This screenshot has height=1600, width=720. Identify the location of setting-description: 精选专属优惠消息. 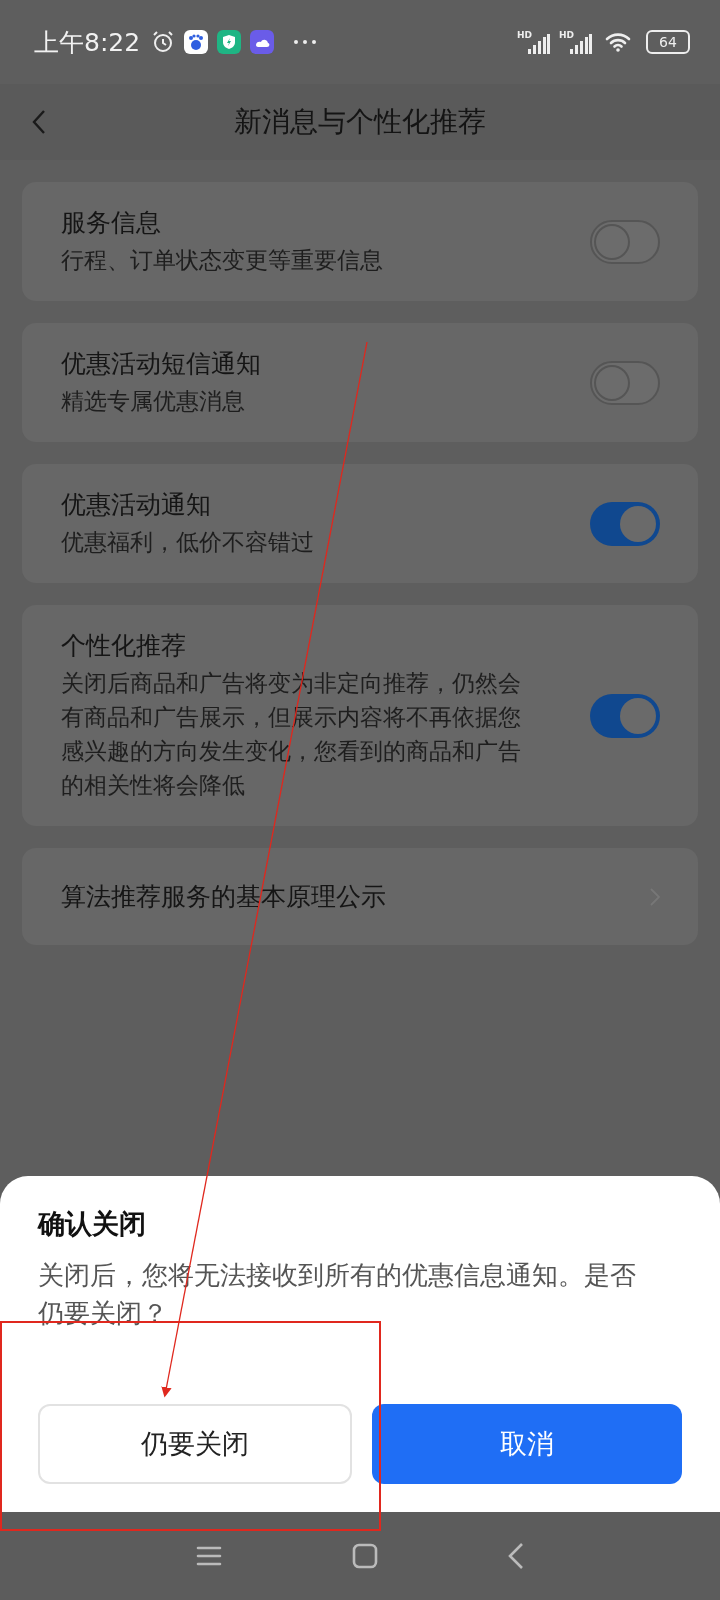
(153, 401).